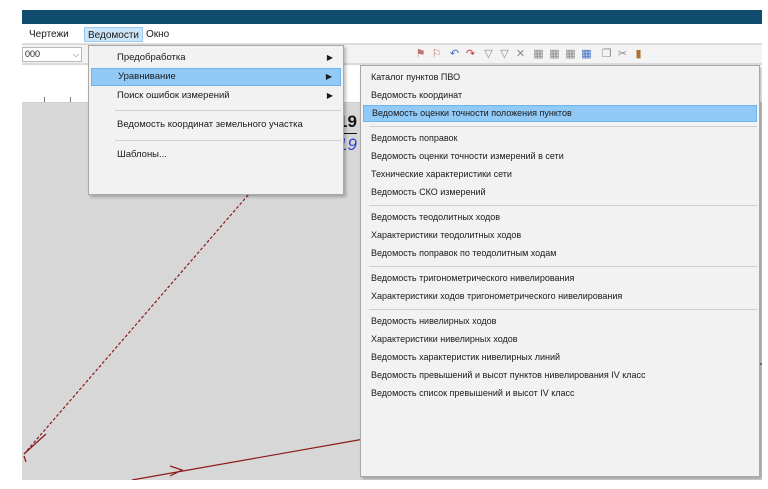  I want to click on arrow-head, so click(176, 471).